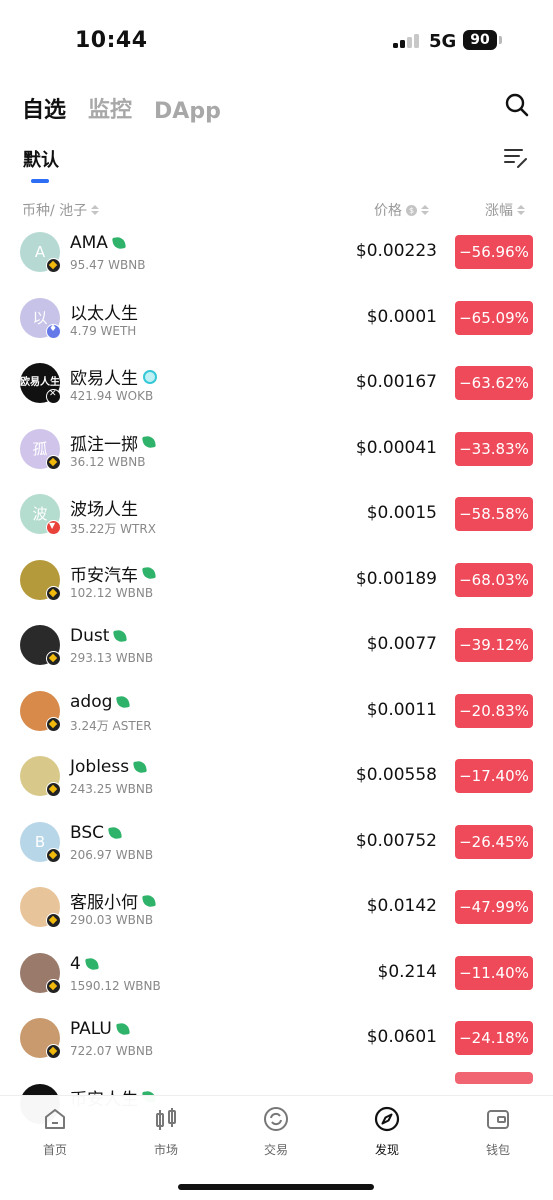 This screenshot has height=1200, width=553. I want to click on token-row: 孤孤注一掷 36.12 WBNB $0.00041 −33.83%, so click(276, 450).